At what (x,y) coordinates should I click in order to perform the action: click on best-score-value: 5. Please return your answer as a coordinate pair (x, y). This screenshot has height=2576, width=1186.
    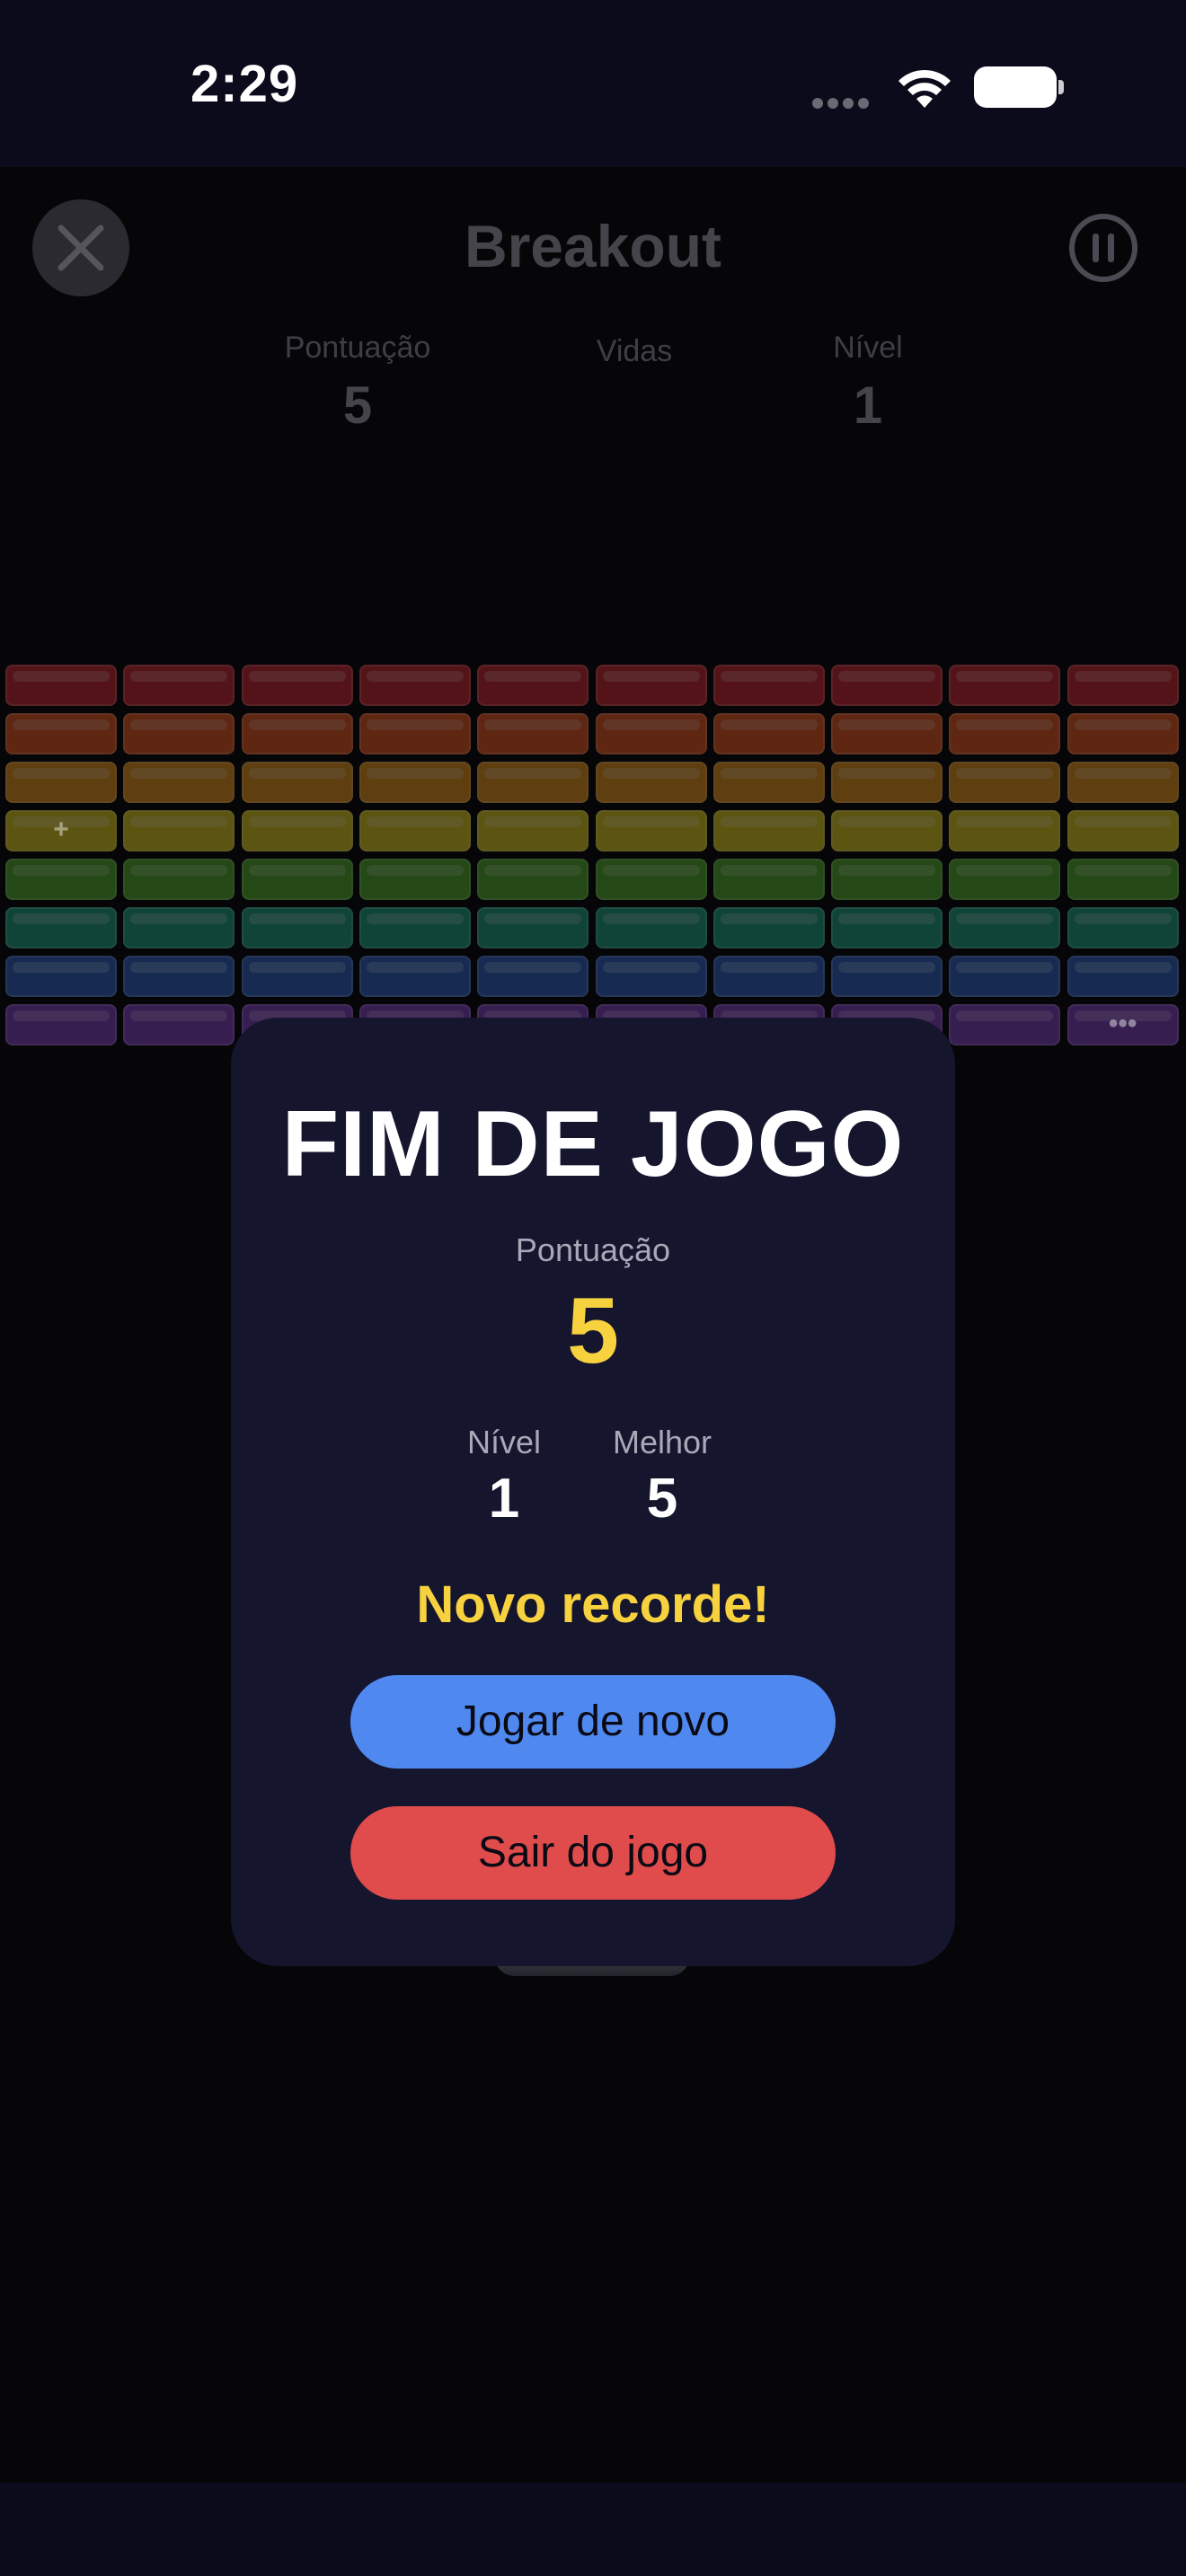
    Looking at the image, I should click on (662, 1499).